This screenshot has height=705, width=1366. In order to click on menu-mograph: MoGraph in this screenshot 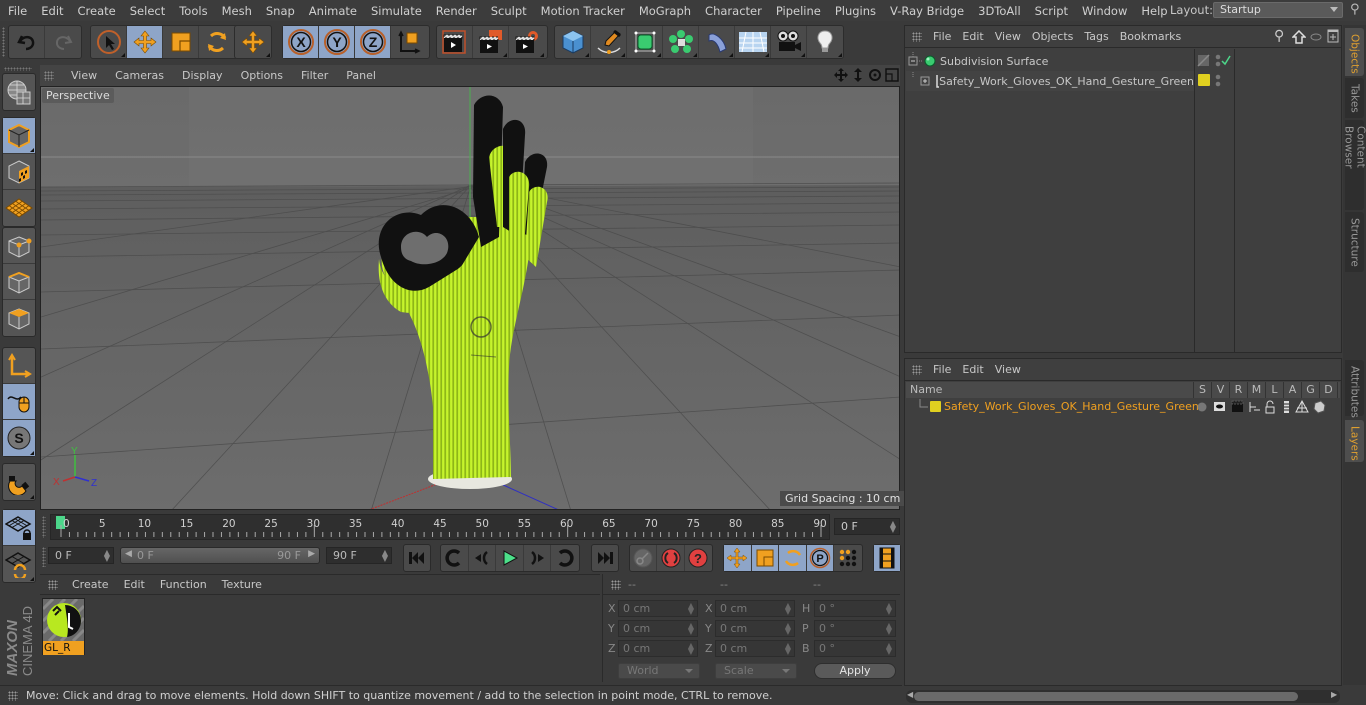, I will do `click(665, 11)`.